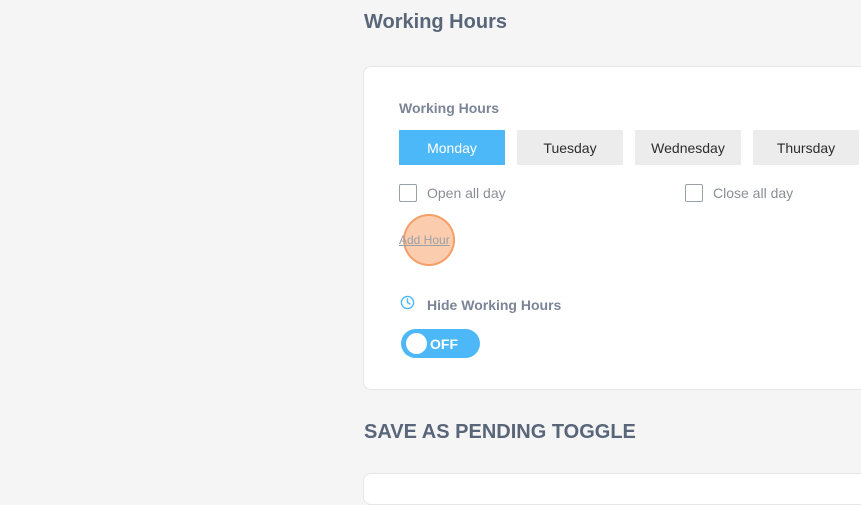  I want to click on toggle-knob, so click(416, 343).